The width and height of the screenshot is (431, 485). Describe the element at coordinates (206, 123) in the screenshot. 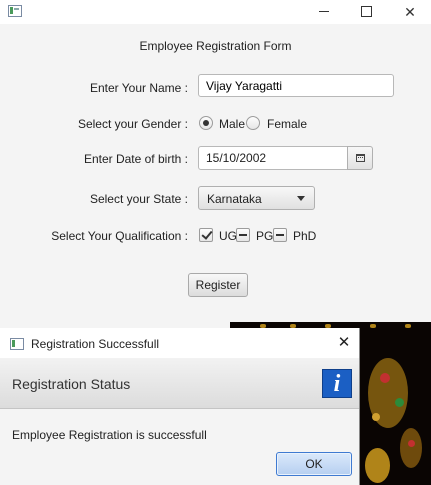

I see `gender-male-radio` at that location.